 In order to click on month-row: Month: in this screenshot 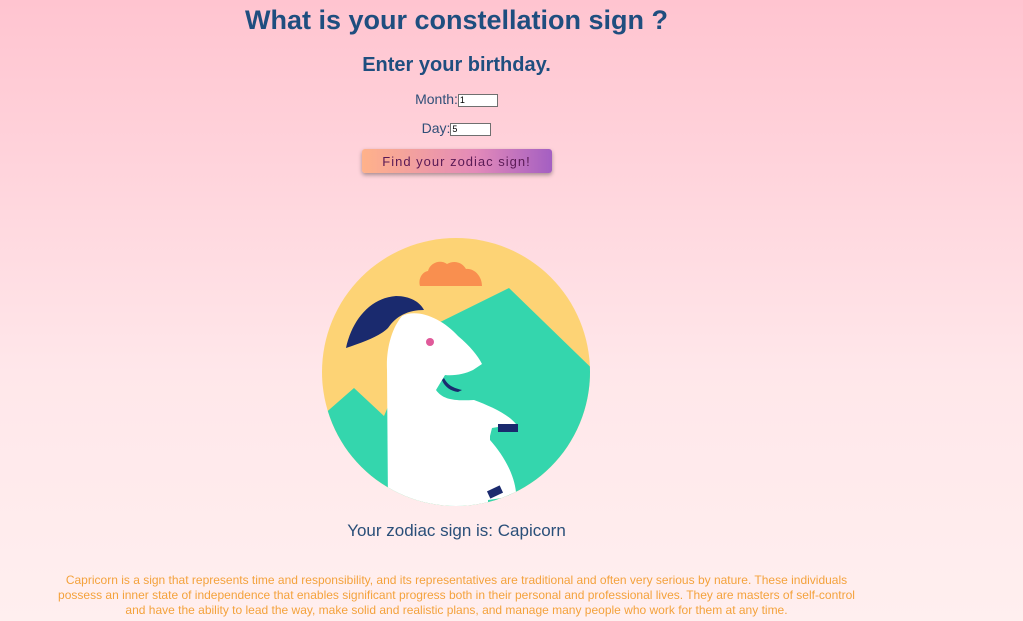, I will do `click(456, 99)`.